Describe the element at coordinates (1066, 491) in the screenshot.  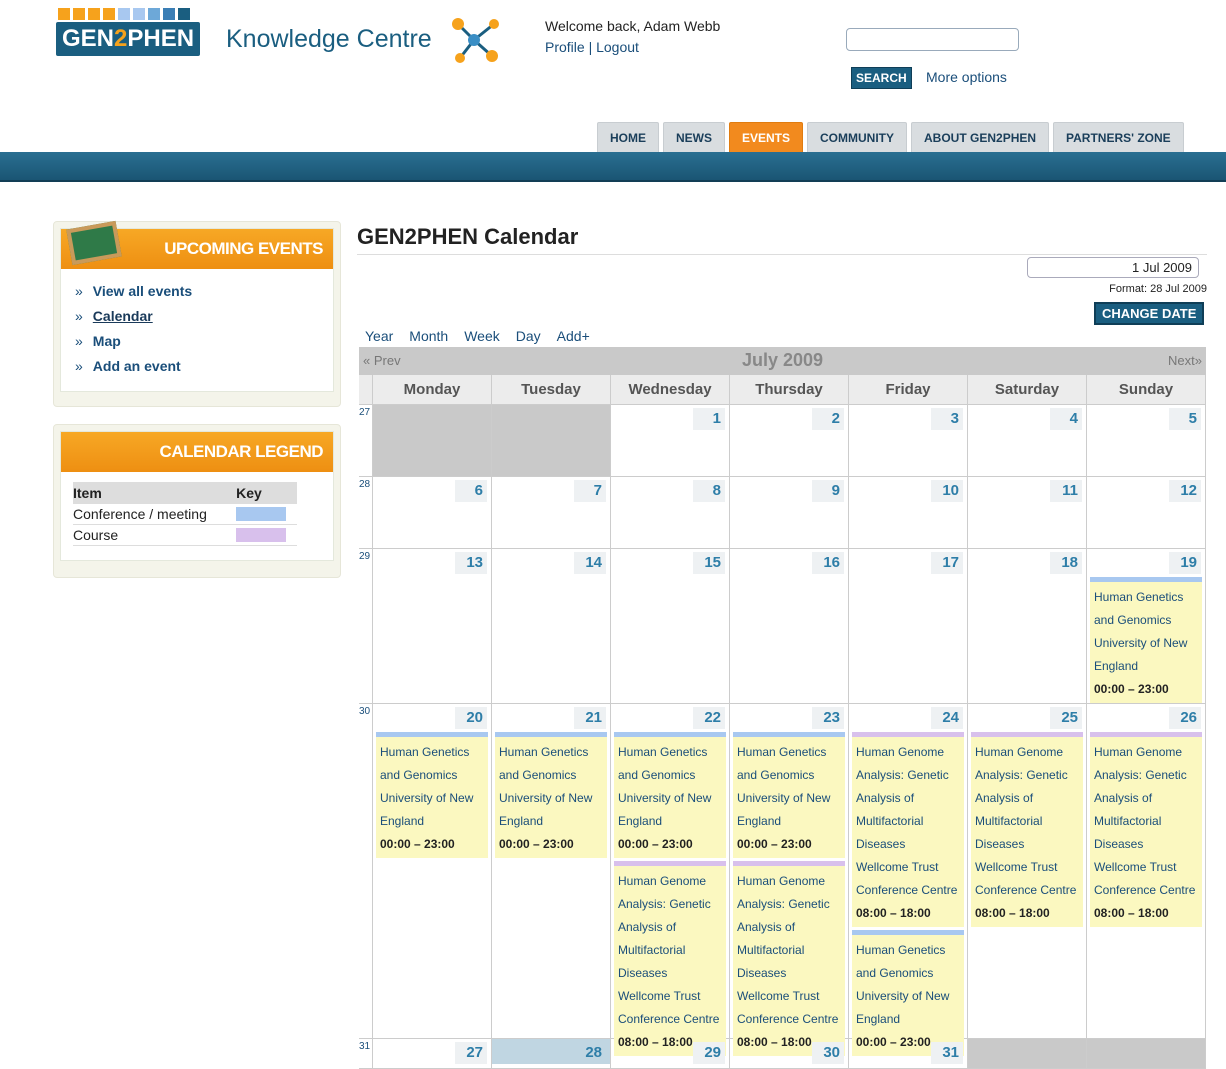
I see `day-number: 11` at that location.